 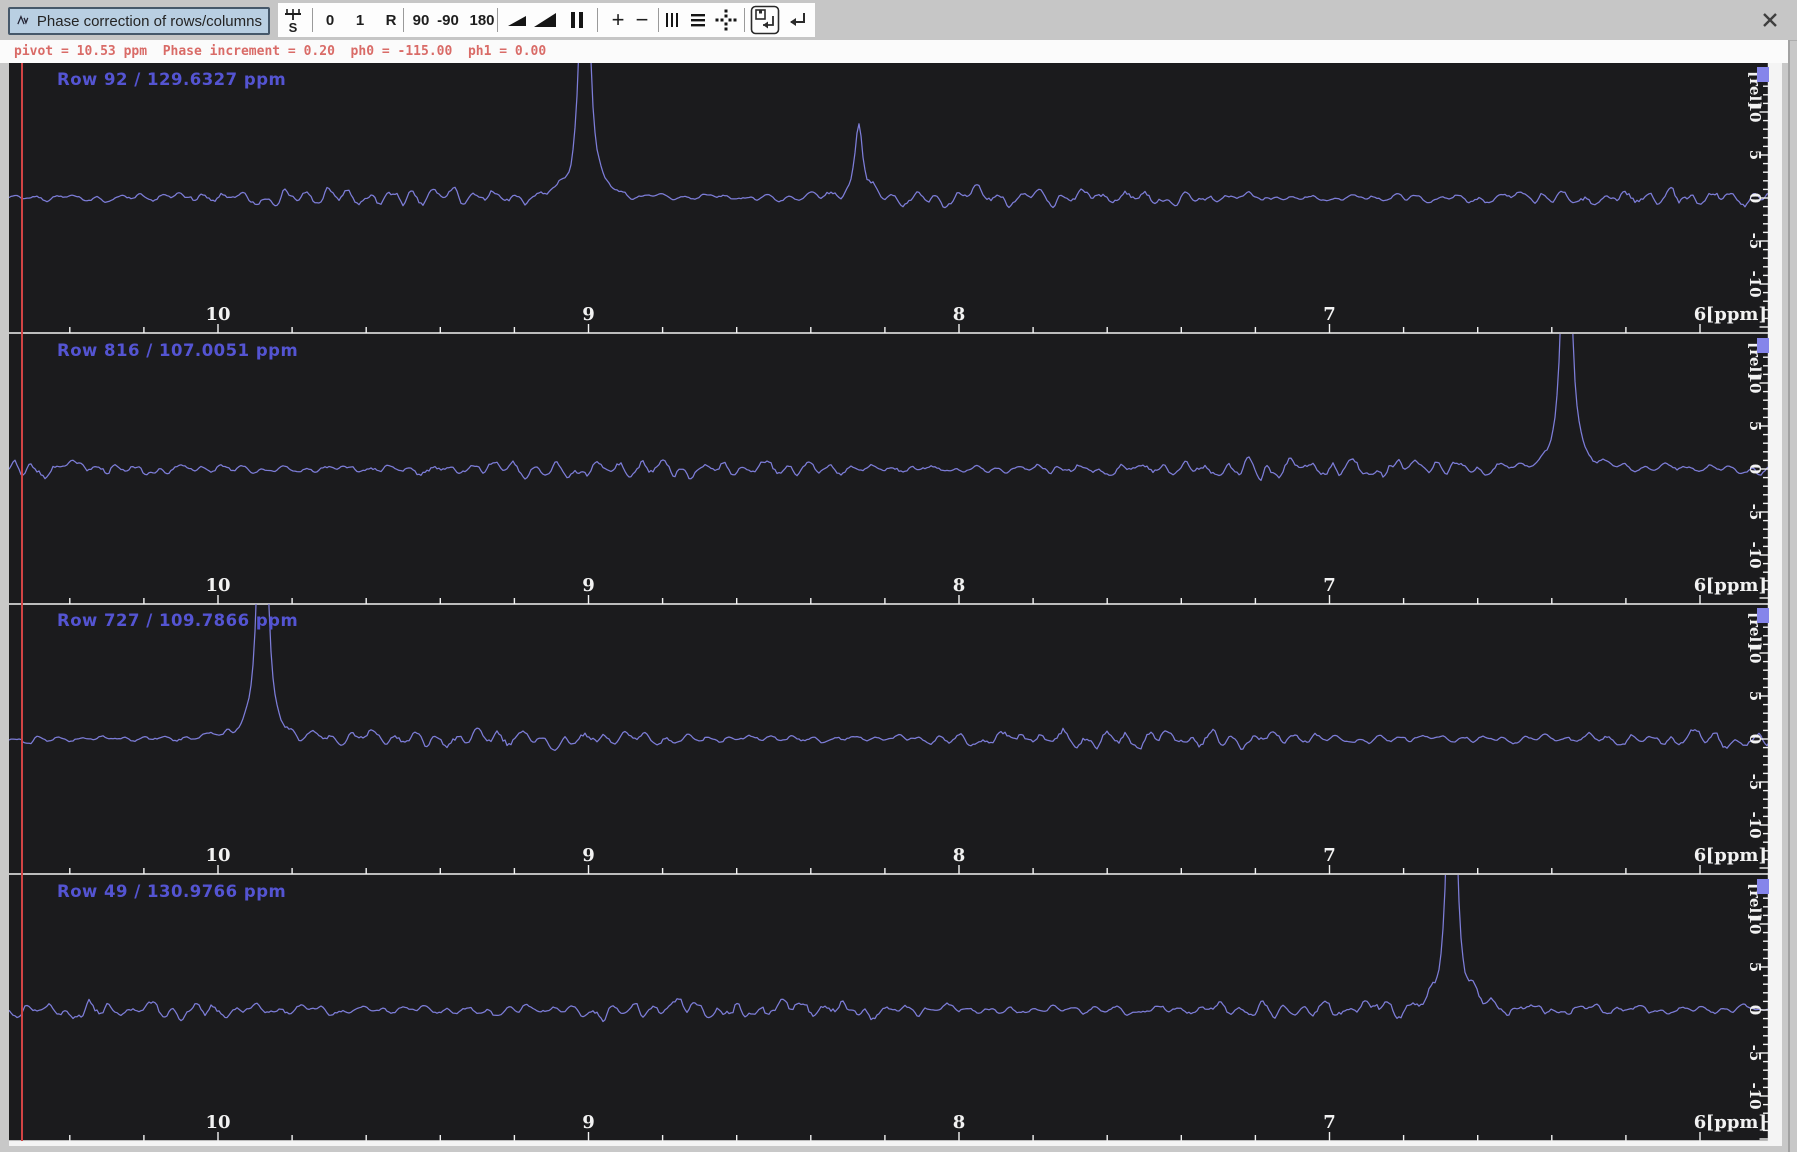 I want to click on pivot-scale-icon: S, so click(x=293, y=22).